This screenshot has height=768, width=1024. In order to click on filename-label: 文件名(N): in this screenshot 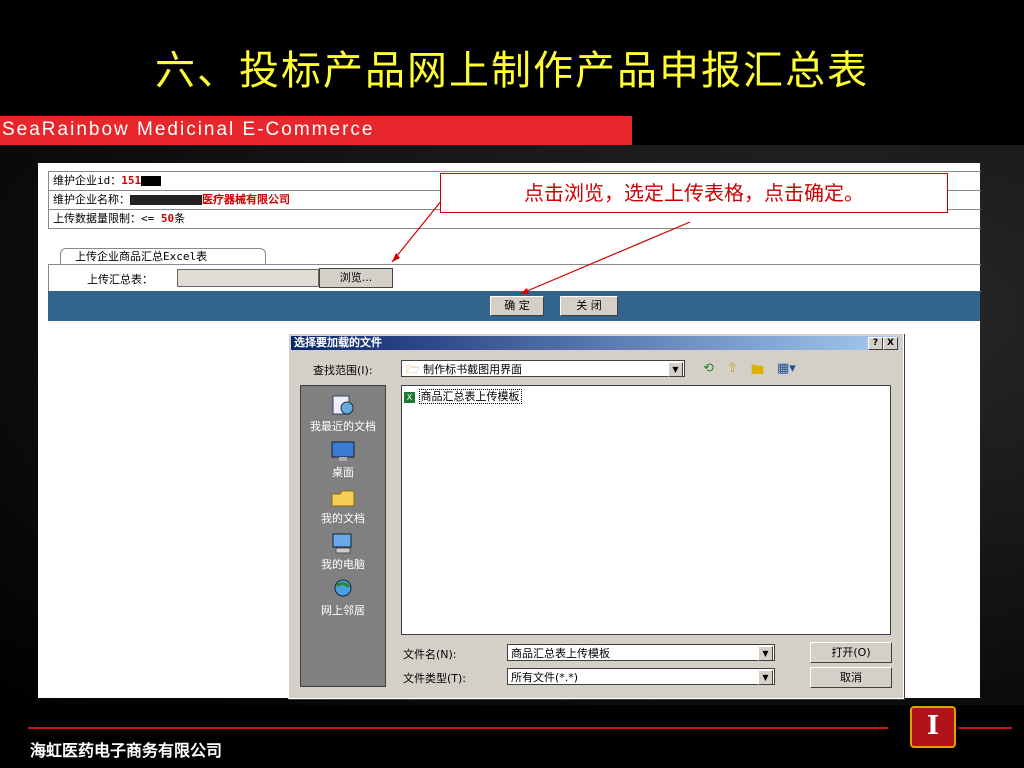, I will do `click(430, 654)`.